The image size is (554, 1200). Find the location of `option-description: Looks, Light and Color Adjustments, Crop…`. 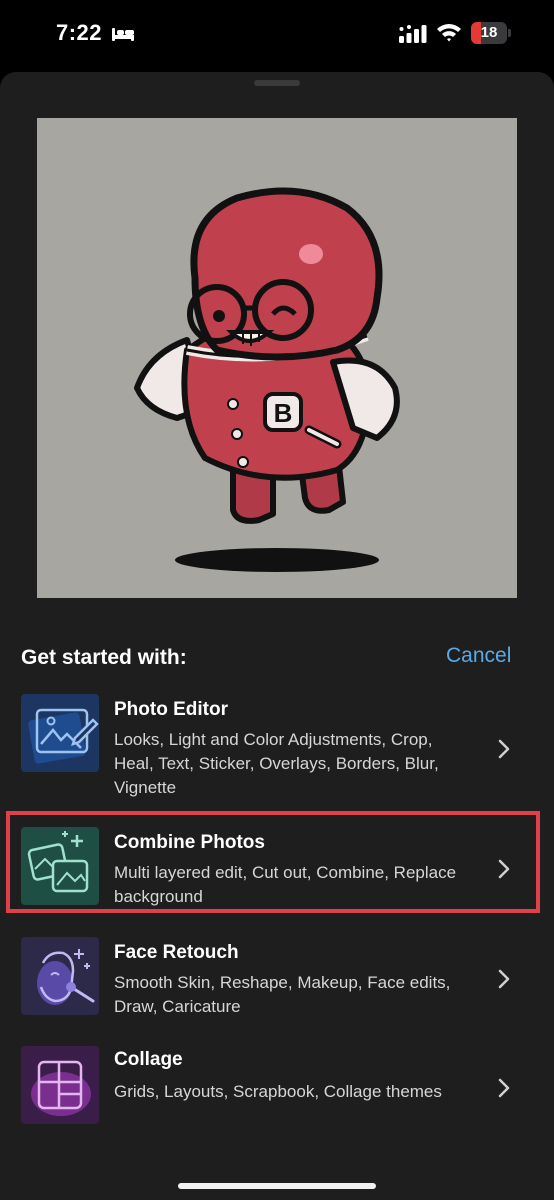

option-description: Looks, Light and Color Adjustments, Crop… is located at coordinates (276, 763).